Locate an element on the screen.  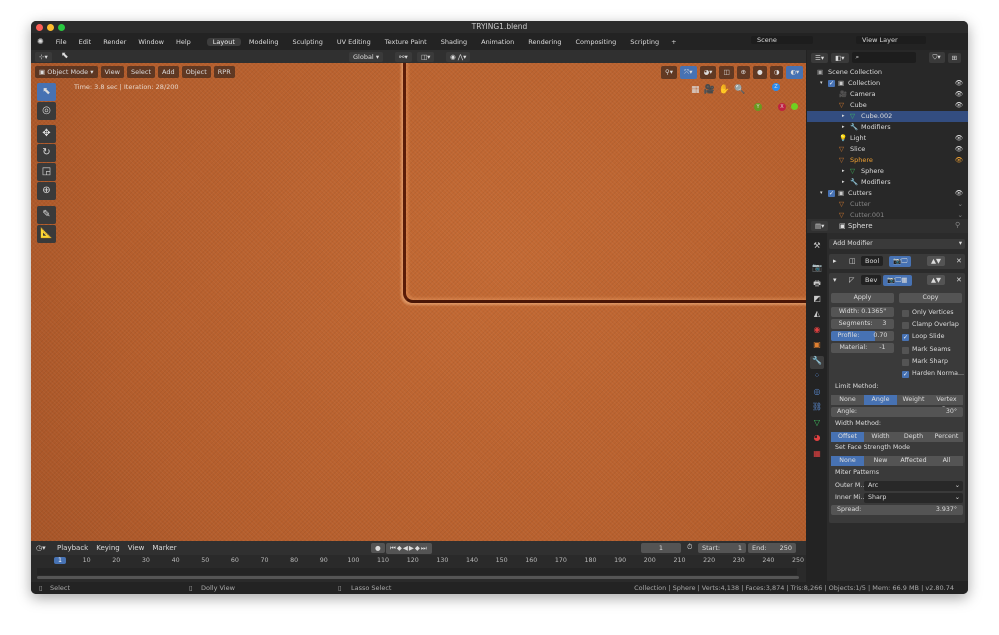
scene-tab-icon: ◭ is located at coordinates (817, 315).